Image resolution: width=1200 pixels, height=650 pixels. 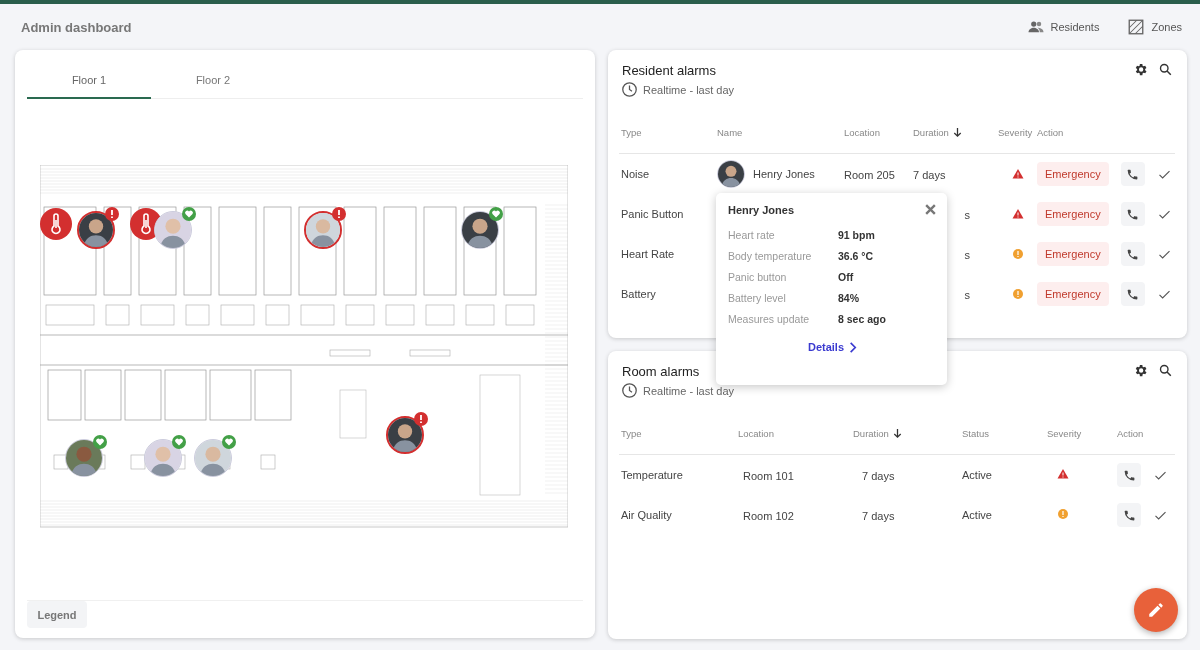 What do you see at coordinates (769, 319) in the screenshot?
I see `field-label: Measures update` at bounding box center [769, 319].